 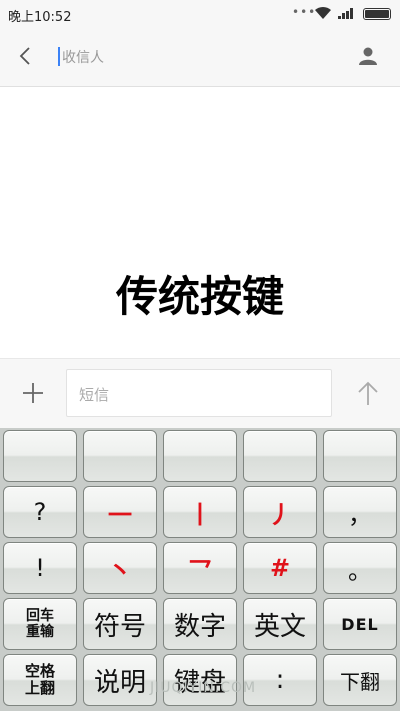 I want to click on notification-dots: •••, so click(x=304, y=12).